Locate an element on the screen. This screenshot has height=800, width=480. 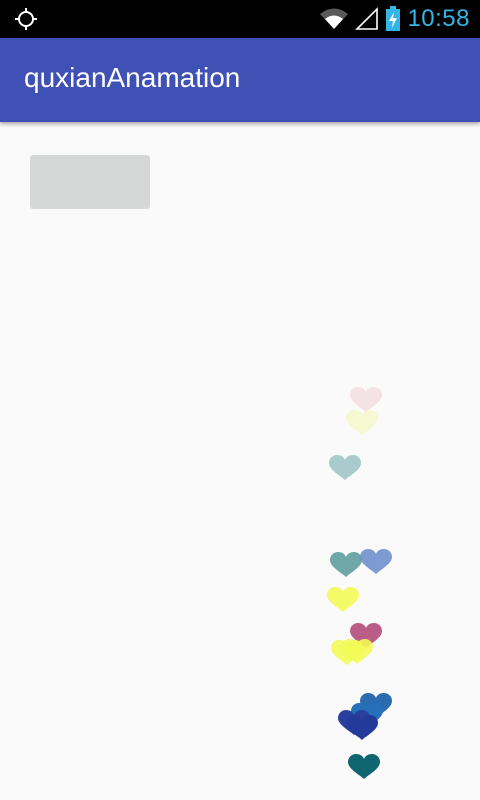
app-bar: quxianAnamation is located at coordinates (240, 80).